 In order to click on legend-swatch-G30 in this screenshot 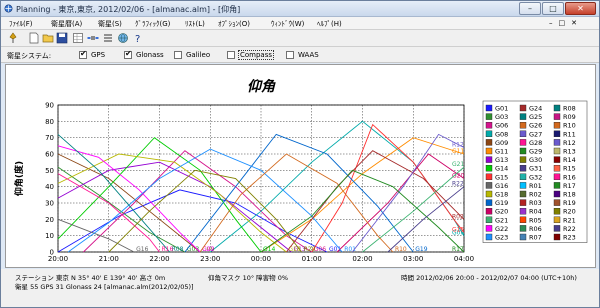, I will do `click(523, 159)`.